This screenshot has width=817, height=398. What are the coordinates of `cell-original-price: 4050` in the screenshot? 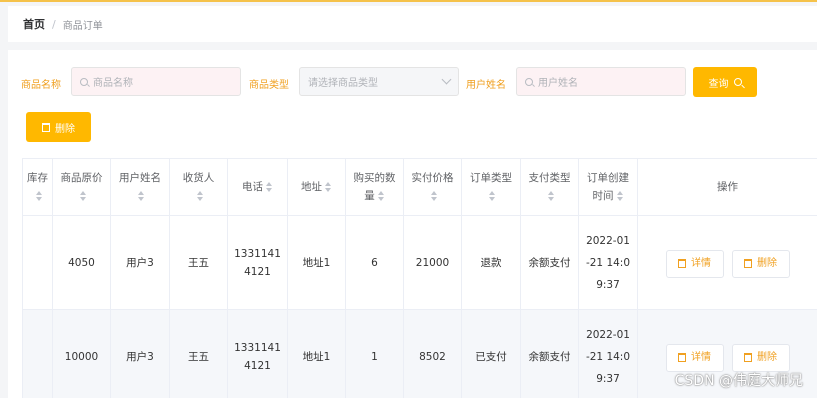 It's located at (81, 262).